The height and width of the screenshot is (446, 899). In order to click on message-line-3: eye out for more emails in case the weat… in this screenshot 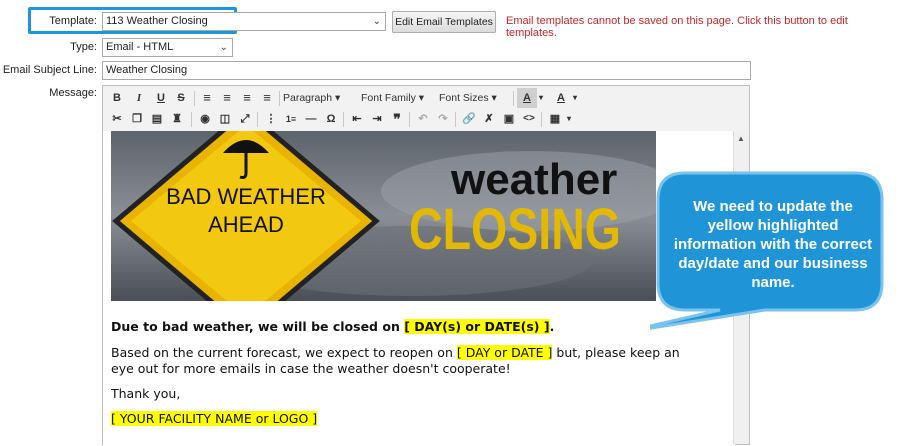, I will do `click(311, 368)`.